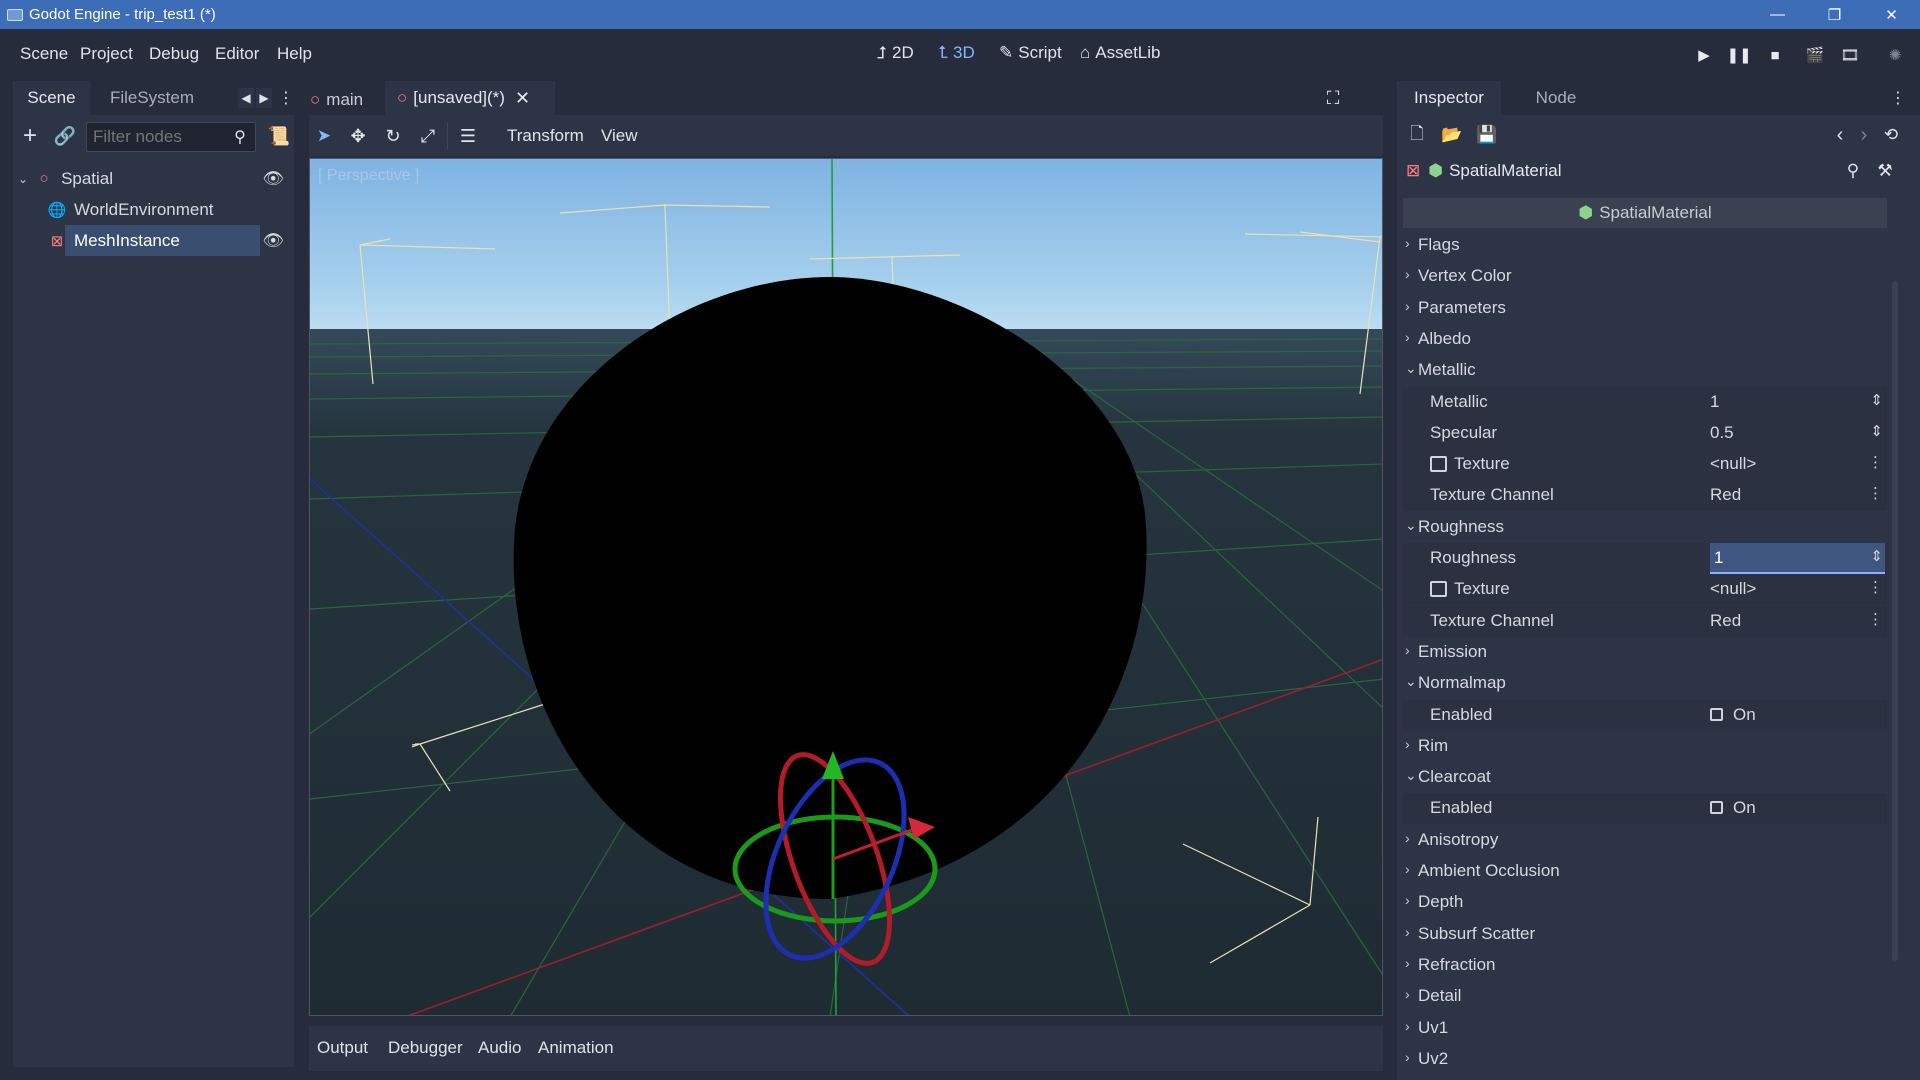 The image size is (1920, 1080). Describe the element at coordinates (1645, 871) in the screenshot. I see `section-ambient-occlusion: › Ambient Occlusion` at that location.